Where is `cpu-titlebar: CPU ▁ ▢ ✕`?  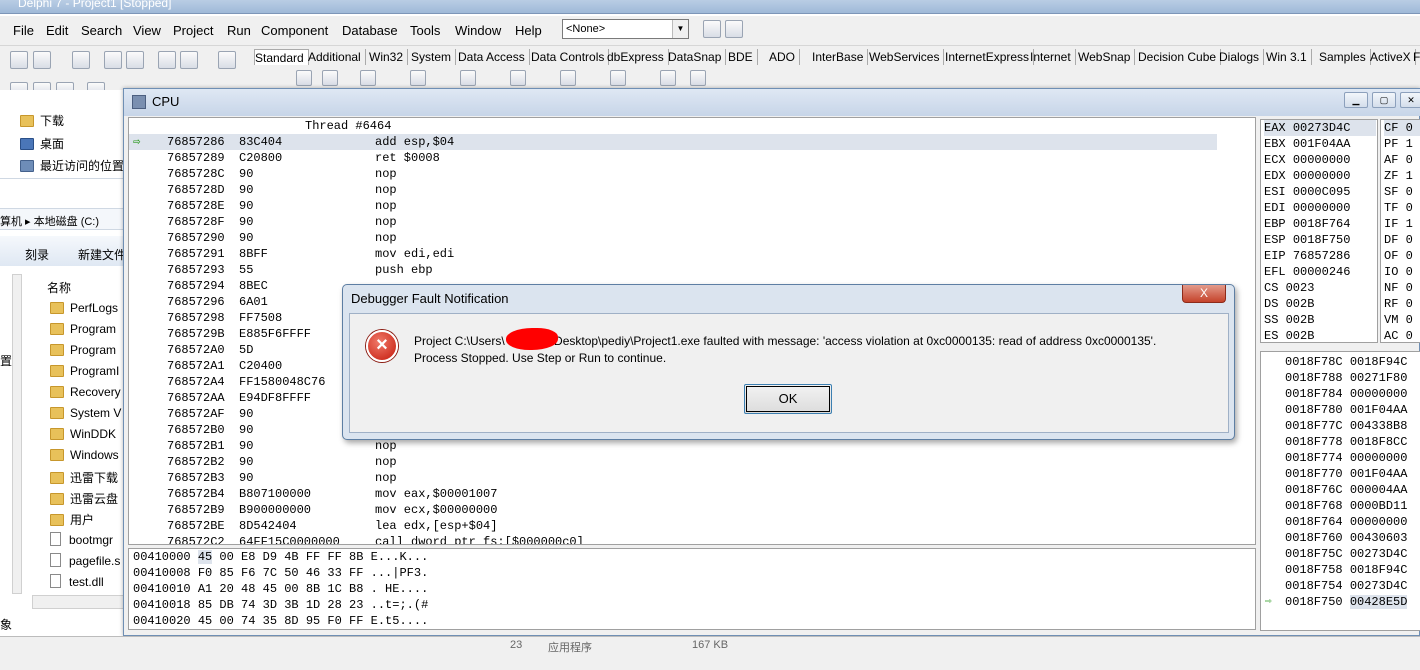
cpu-titlebar: CPU ▁ ▢ ✕ is located at coordinates (772, 102).